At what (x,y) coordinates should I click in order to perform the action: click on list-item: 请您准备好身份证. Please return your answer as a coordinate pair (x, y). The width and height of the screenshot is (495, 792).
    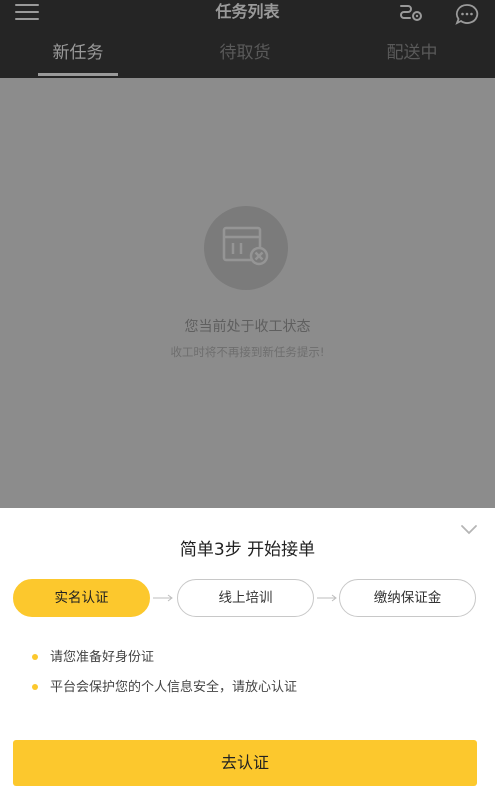
    Looking at the image, I should click on (164, 663).